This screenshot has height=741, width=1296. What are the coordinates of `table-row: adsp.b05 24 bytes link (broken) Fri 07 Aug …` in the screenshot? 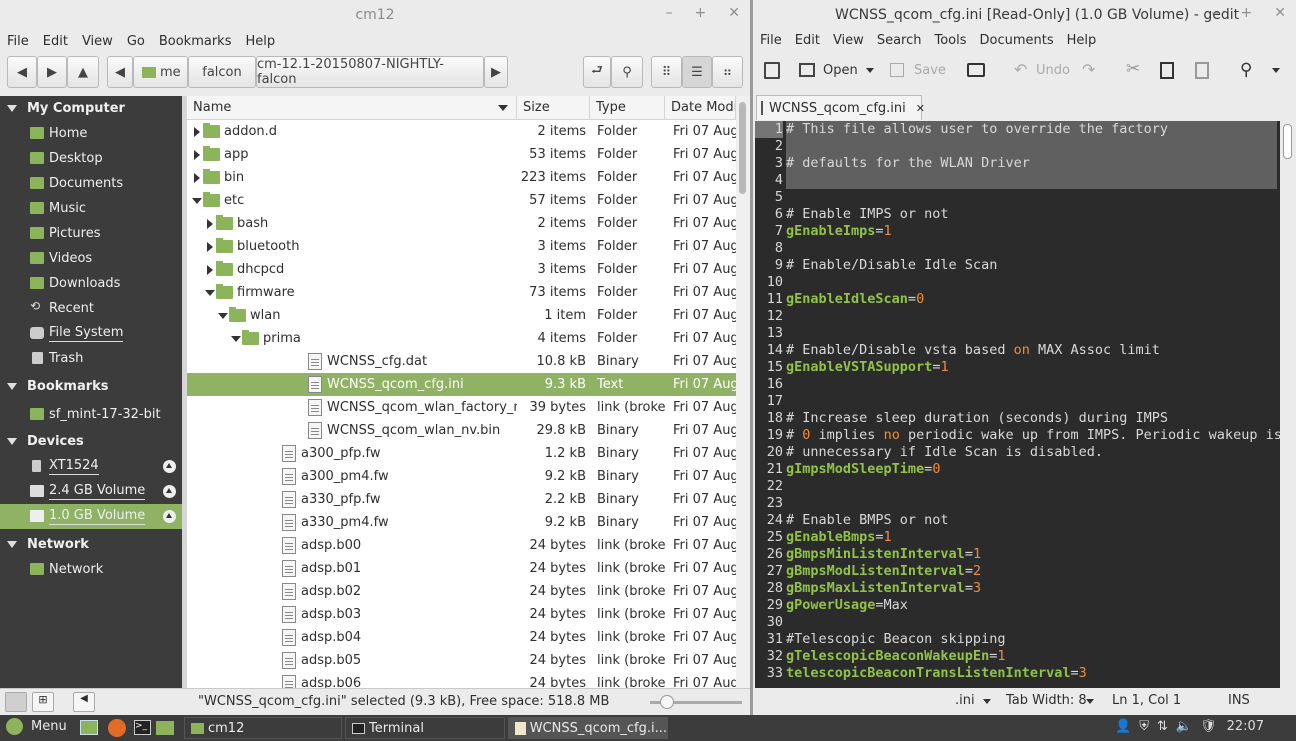 It's located at (461, 660).